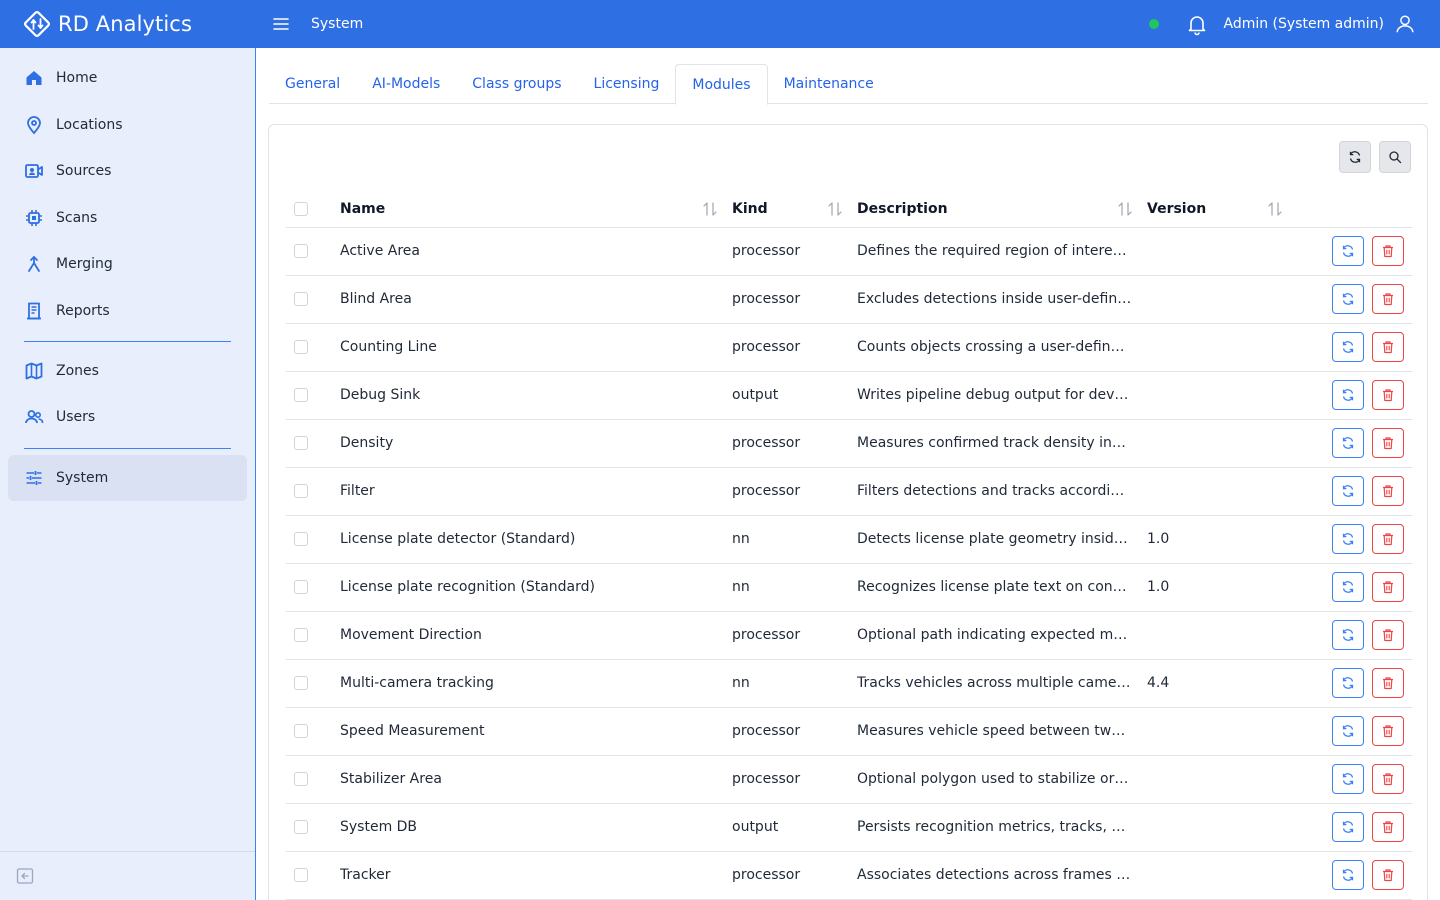 The height and width of the screenshot is (900, 1440). What do you see at coordinates (536, 731) in the screenshot?
I see `module-name: Speed Measurement` at bounding box center [536, 731].